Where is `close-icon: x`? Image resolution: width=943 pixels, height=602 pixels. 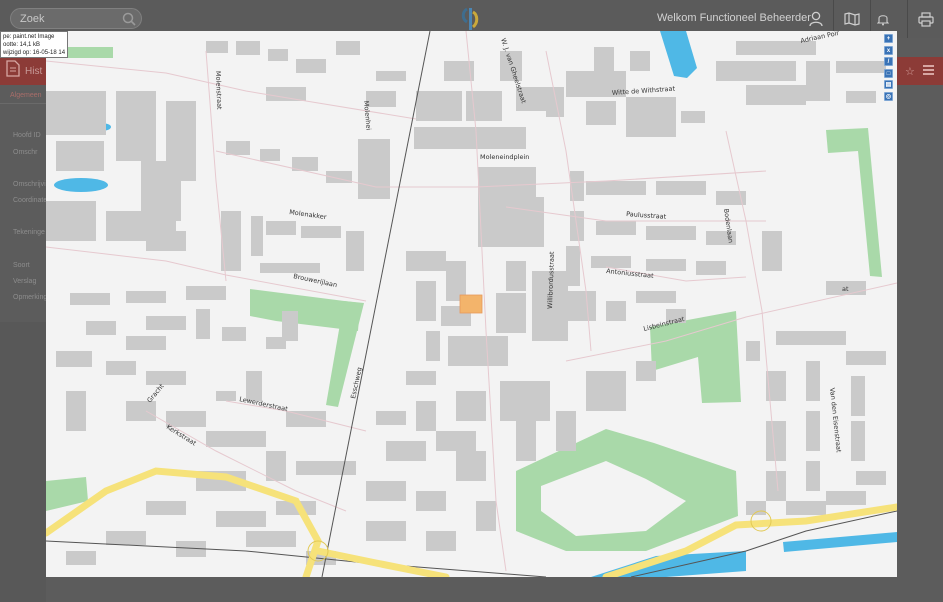 close-icon: x is located at coordinates (888, 50).